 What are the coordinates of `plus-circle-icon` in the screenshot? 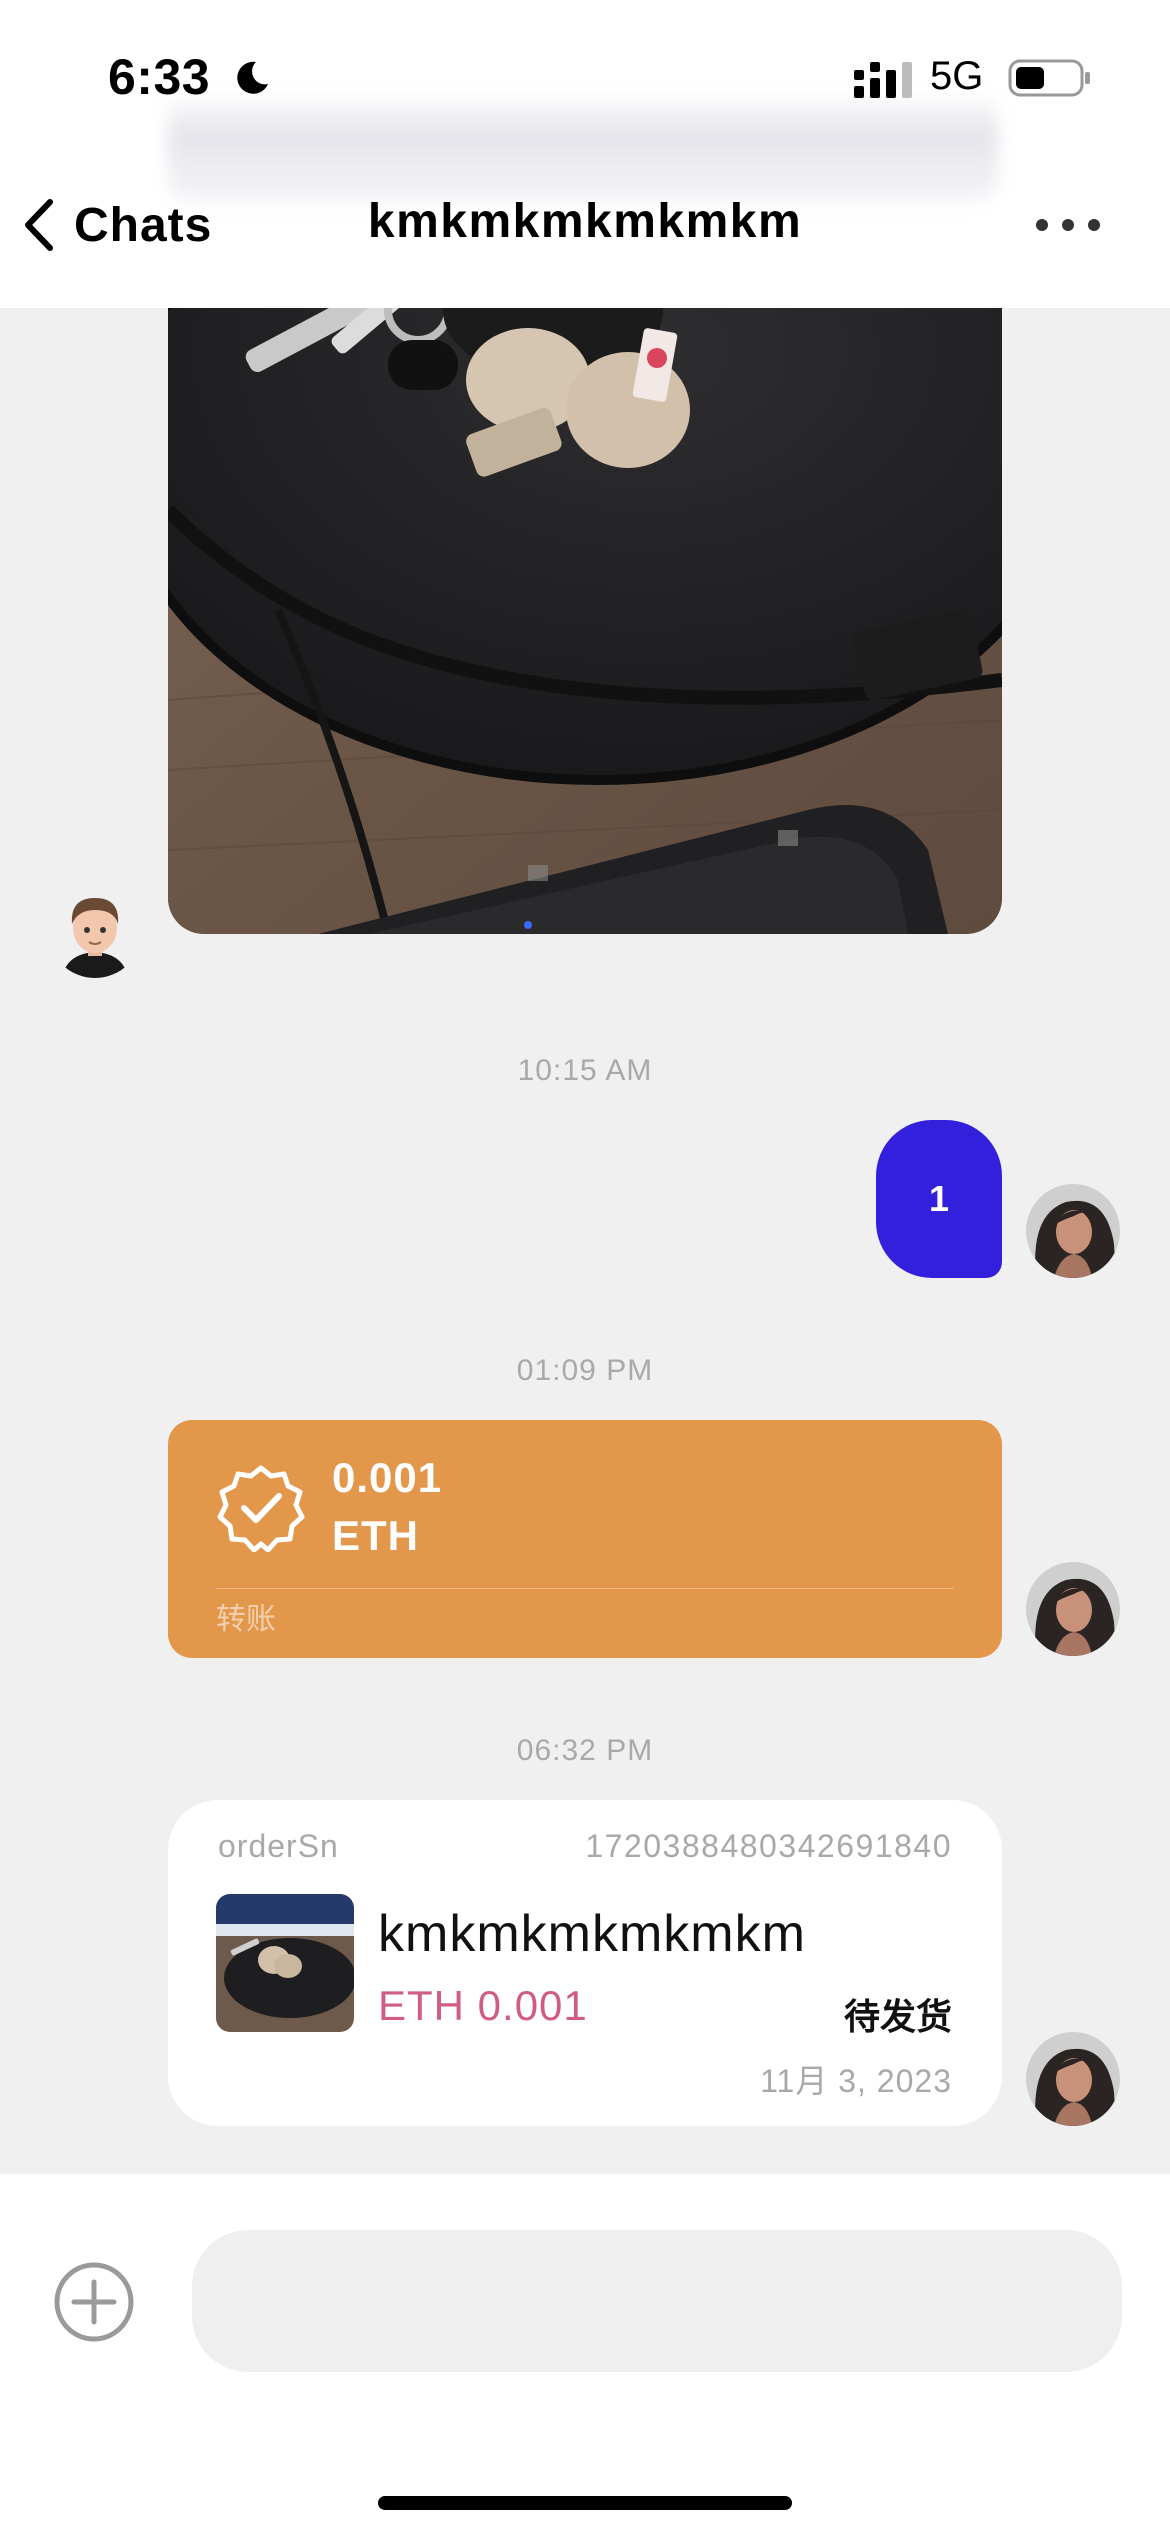 It's located at (94, 2302).